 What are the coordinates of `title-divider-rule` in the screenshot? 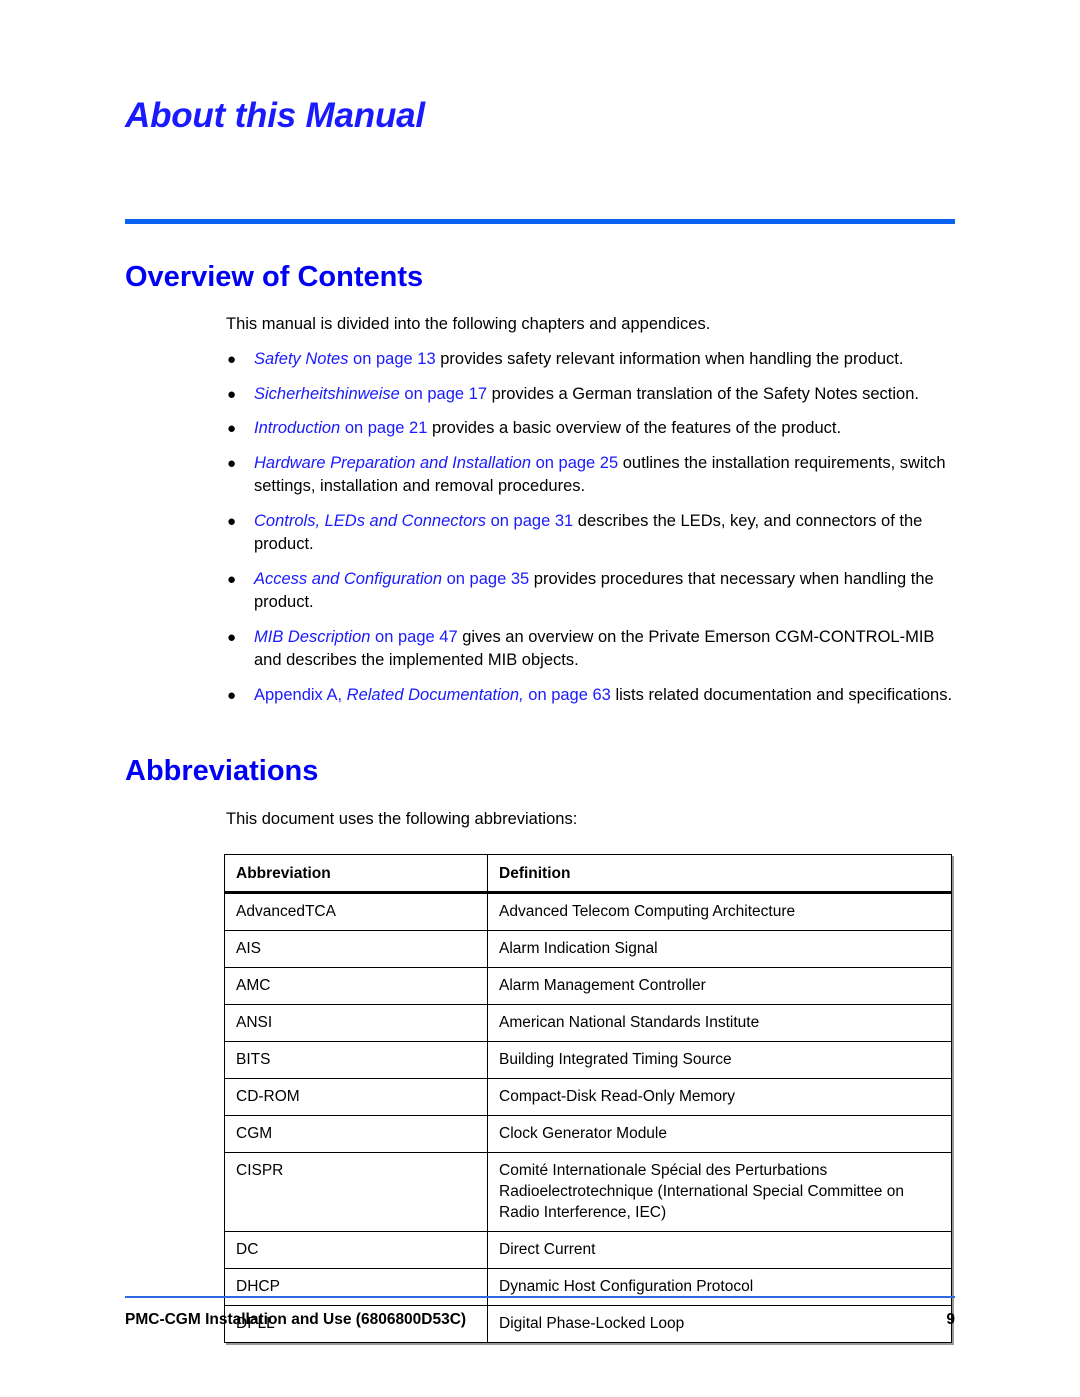 It's located at (540, 221).